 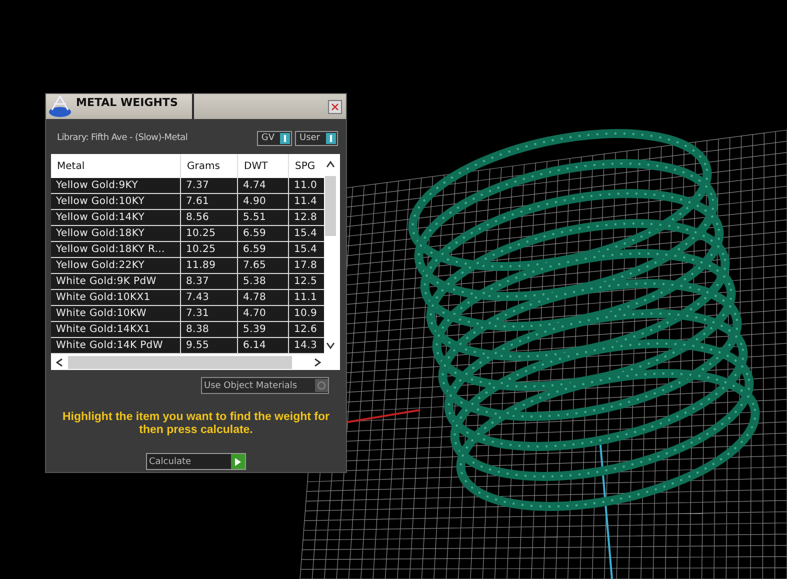 What do you see at coordinates (306, 314) in the screenshot?
I see `table-cell: 10.9` at bounding box center [306, 314].